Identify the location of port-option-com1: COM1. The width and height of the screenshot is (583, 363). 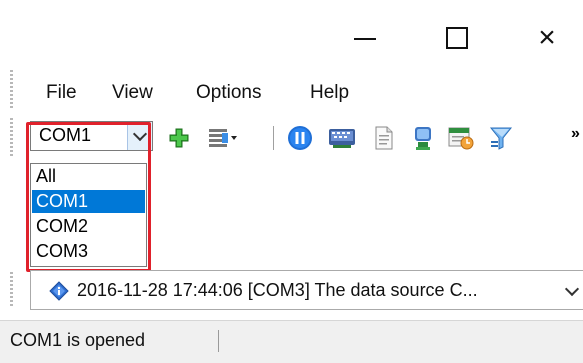
(88, 201).